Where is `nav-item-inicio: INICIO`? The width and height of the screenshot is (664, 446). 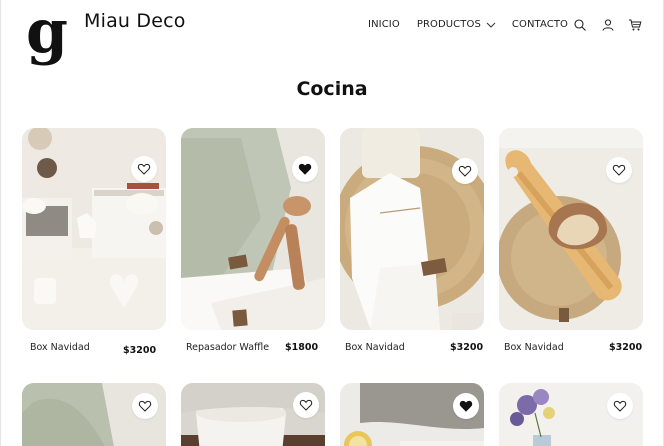 nav-item-inicio: INICIO is located at coordinates (384, 24).